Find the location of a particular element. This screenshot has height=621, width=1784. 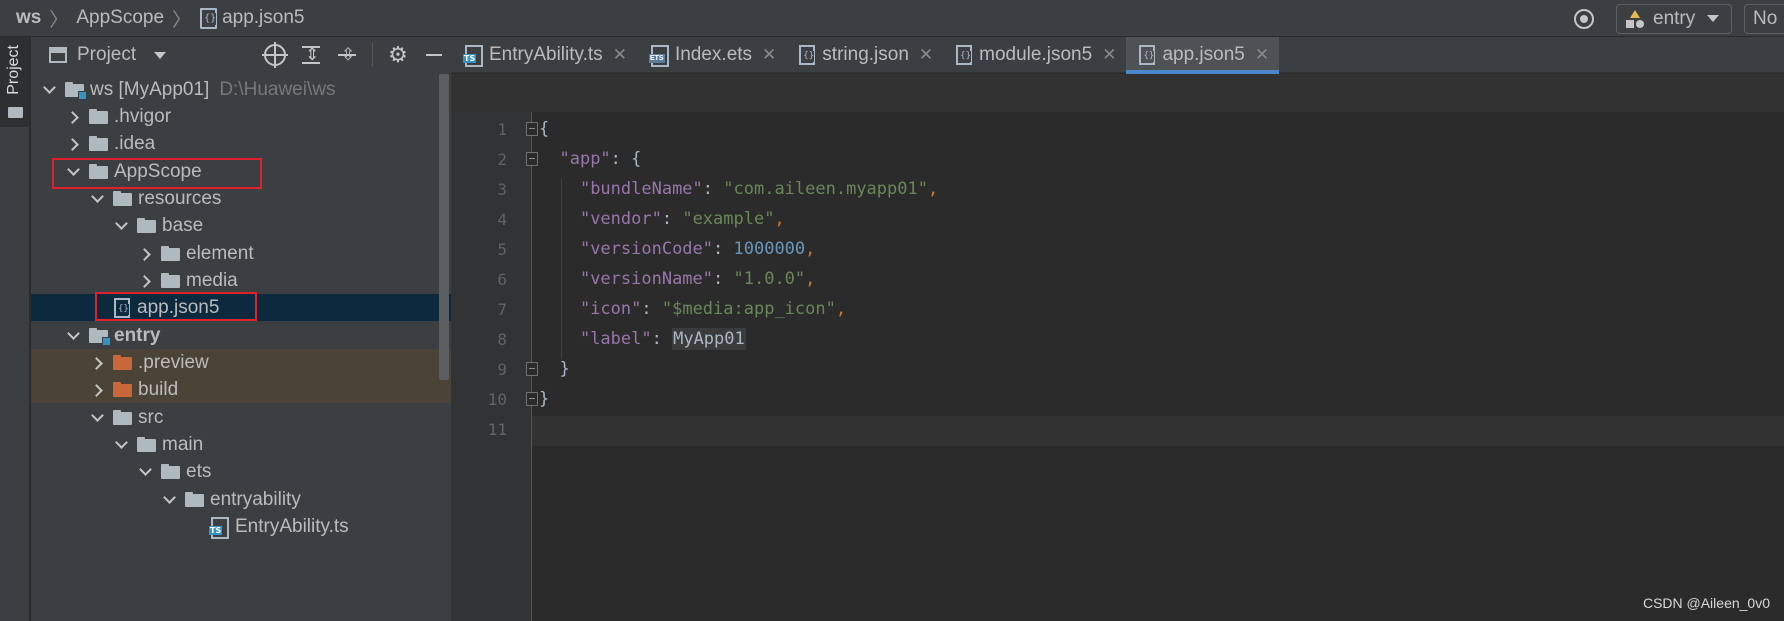

tree-item-entryability-ts: TS EntryAbility.ts is located at coordinates (241, 526).